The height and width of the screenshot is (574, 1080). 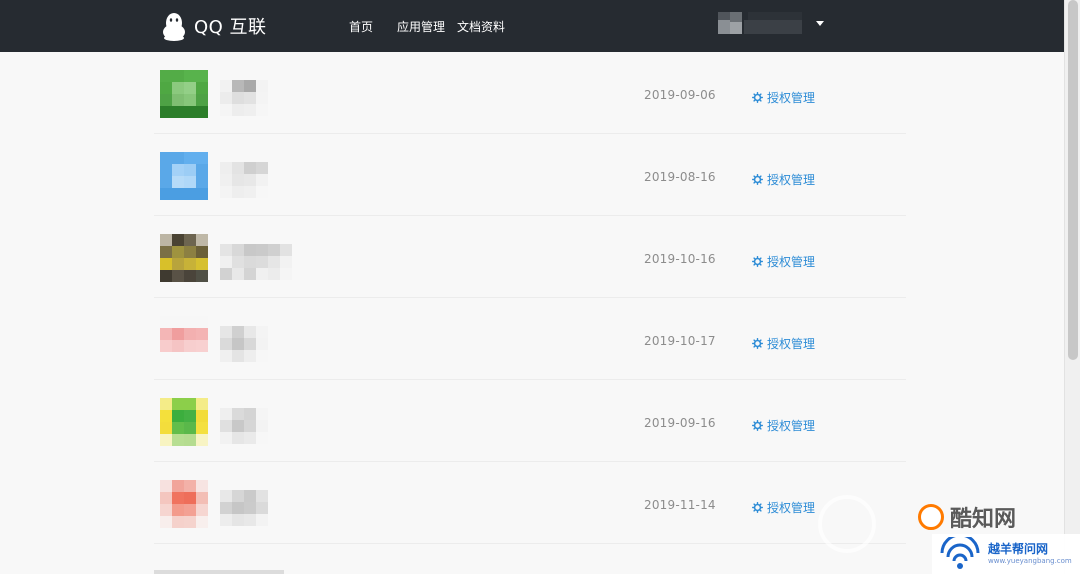 I want to click on main-nav: 首页 应用管理 文档资料, so click(x=427, y=26).